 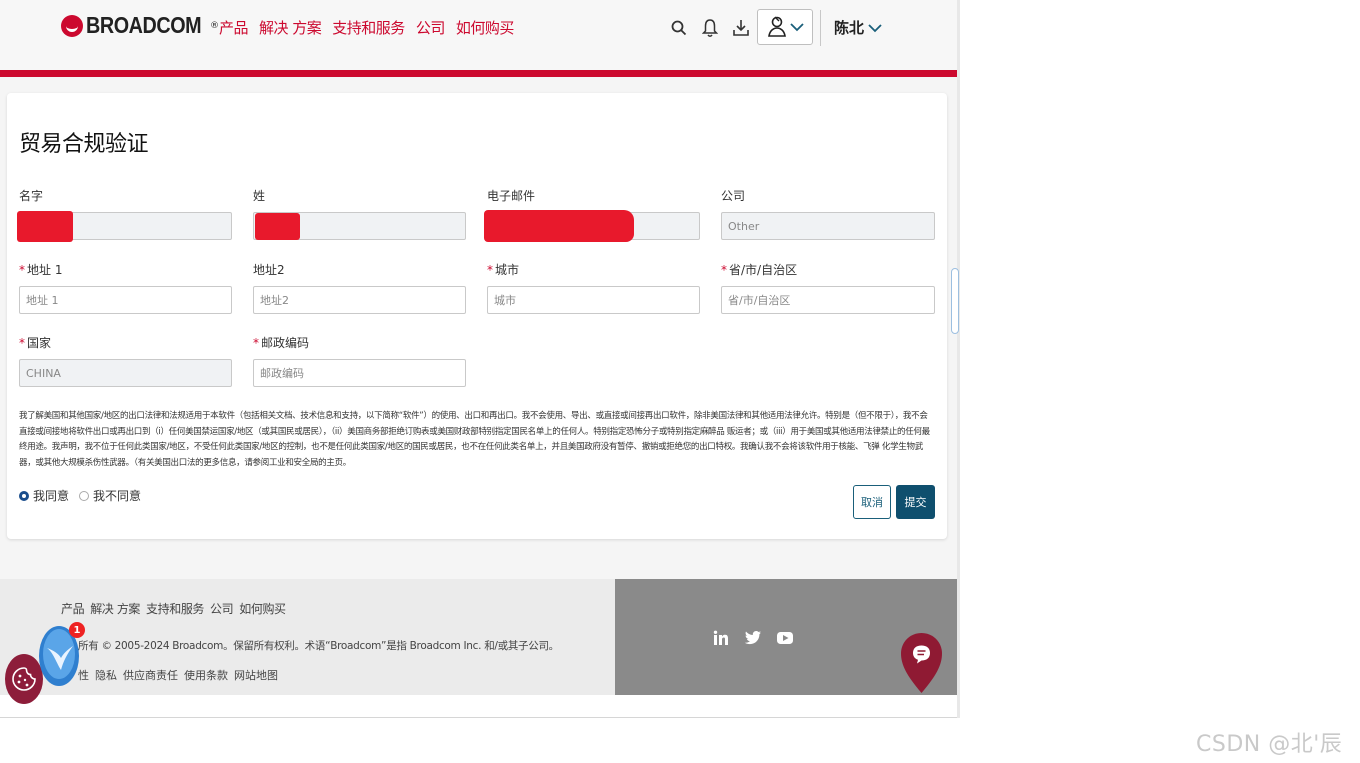 I want to click on province-label: * 省/市/自治区, so click(x=759, y=270).